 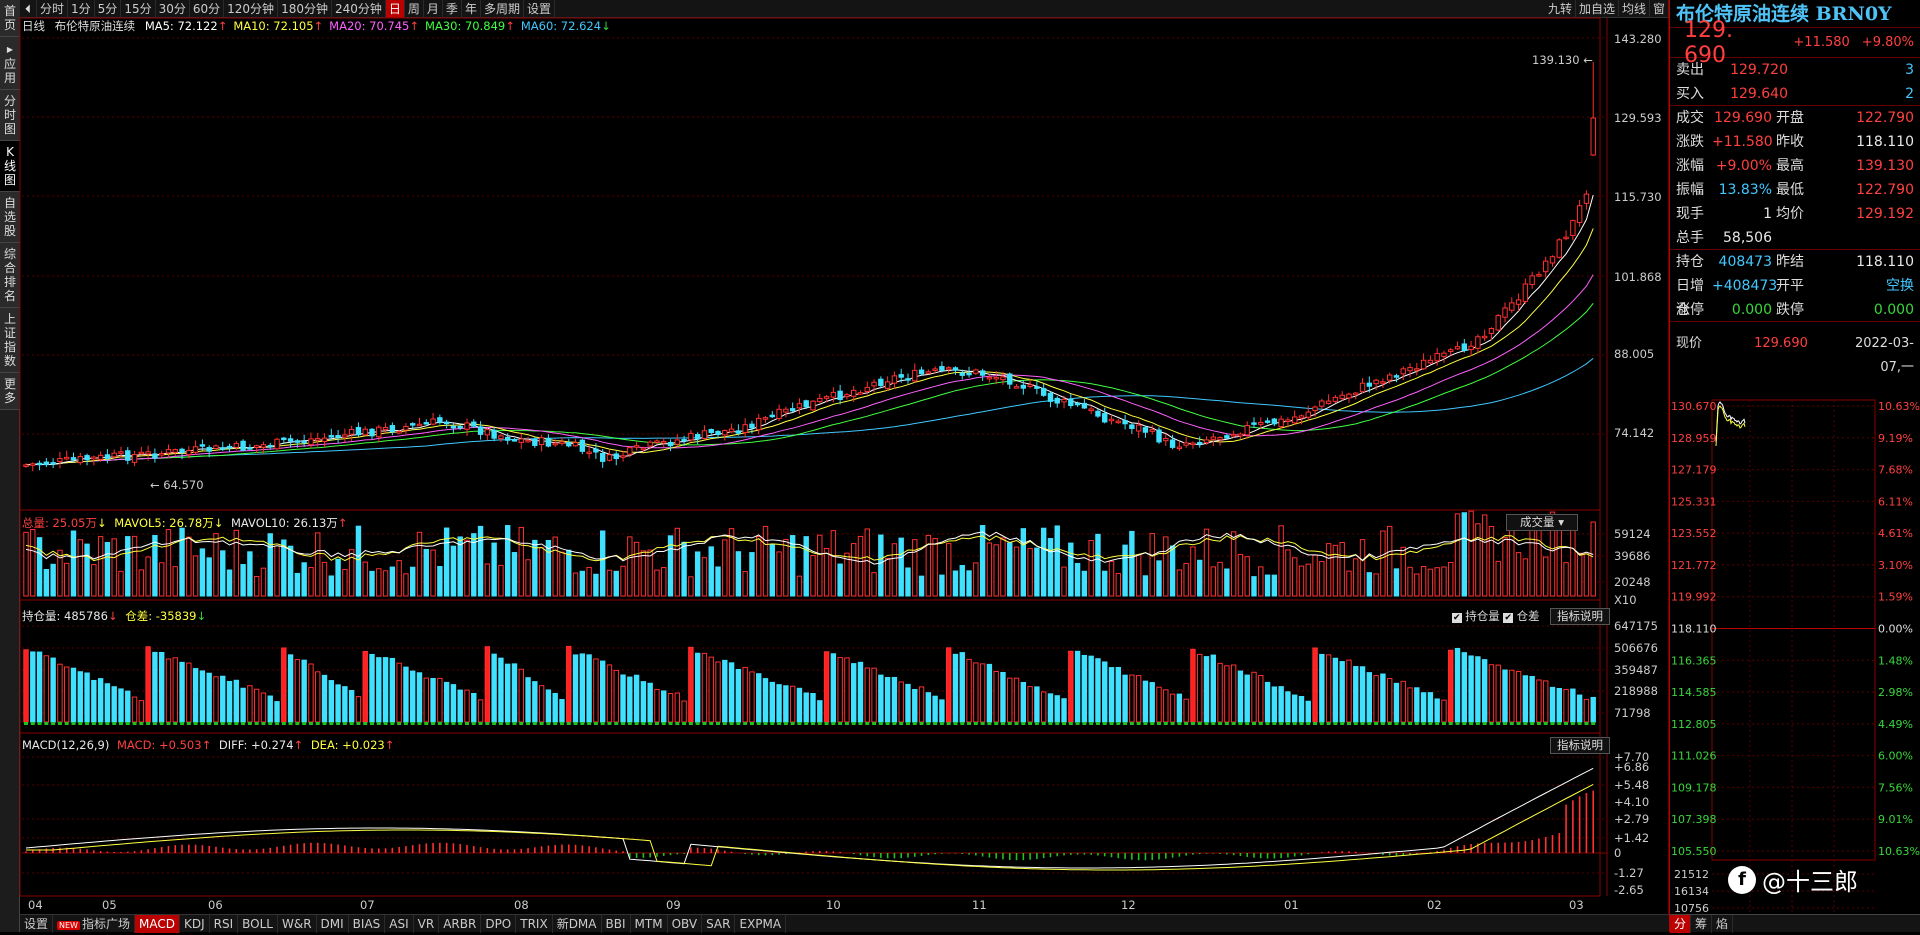 I want to click on indicator-tab-11: ARBR, so click(x=460, y=923).